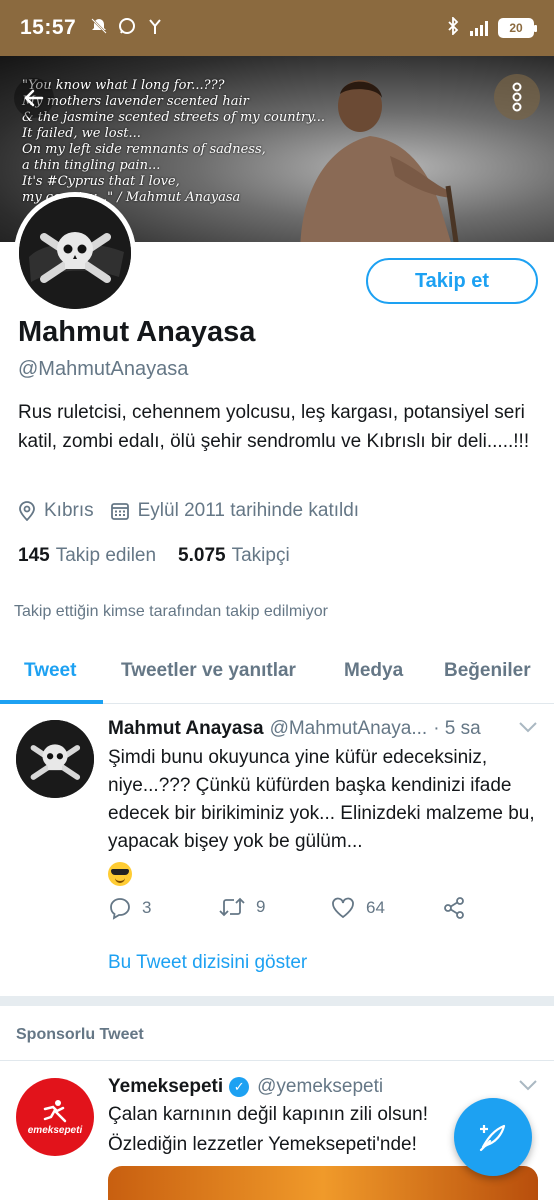 The height and width of the screenshot is (1200, 554). What do you see at coordinates (248, 510) in the screenshot?
I see `joined-text: Eylül 2011 tarihinde katıldı` at bounding box center [248, 510].